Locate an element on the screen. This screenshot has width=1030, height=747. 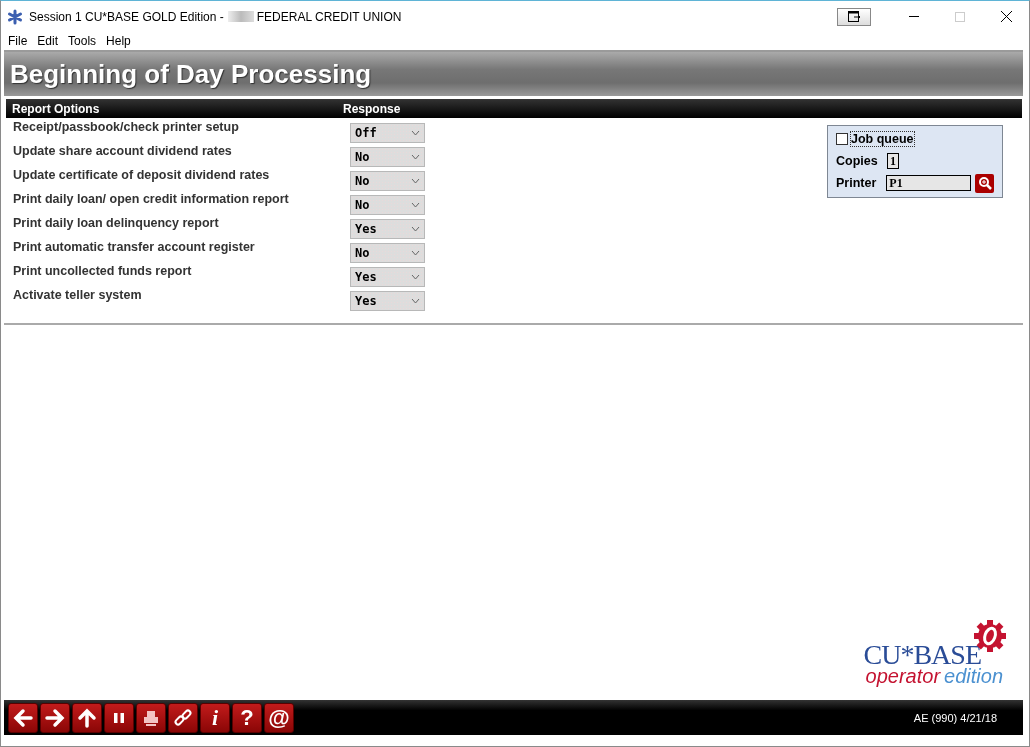
toolbar-button: ? is located at coordinates (247, 717).